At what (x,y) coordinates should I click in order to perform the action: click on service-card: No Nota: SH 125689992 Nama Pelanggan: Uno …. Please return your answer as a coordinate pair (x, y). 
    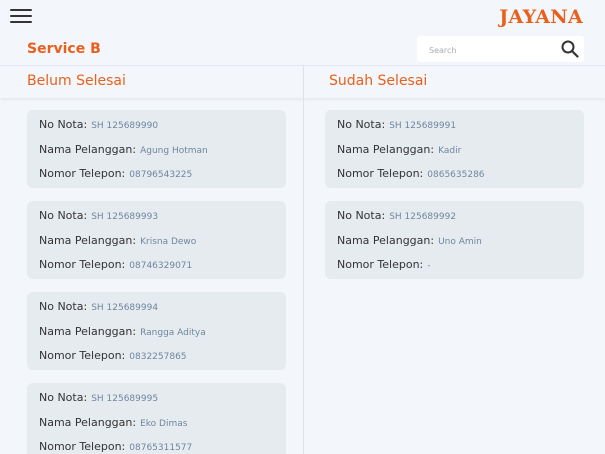
    Looking at the image, I should click on (454, 240).